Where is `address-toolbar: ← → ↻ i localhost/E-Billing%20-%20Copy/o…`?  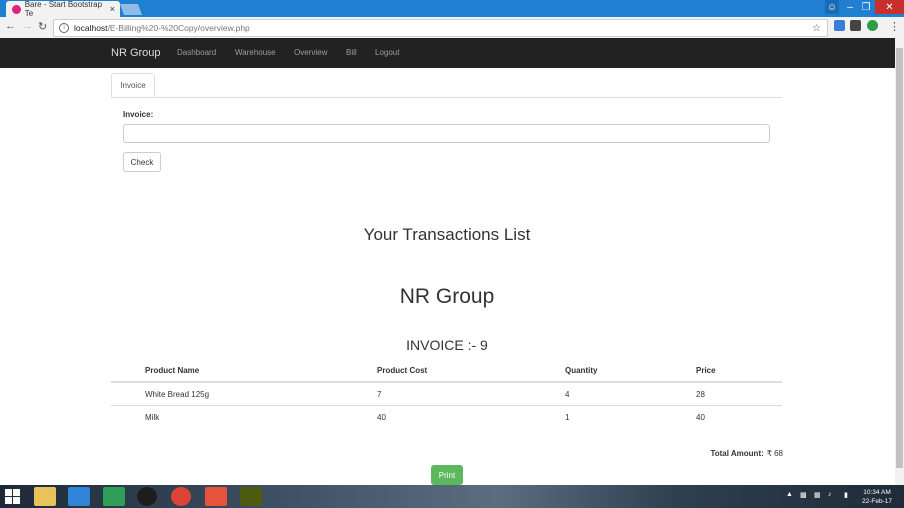
address-toolbar: ← → ↻ i localhost/E-Billing%20-%20Copy/o… is located at coordinates (452, 28).